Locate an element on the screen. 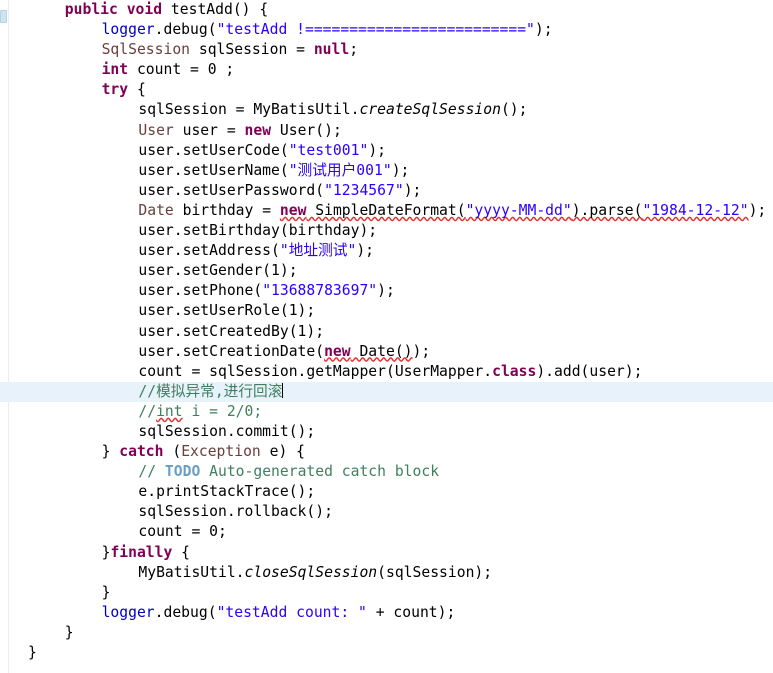 The image size is (773, 673). code-token: "testAdd count: " is located at coordinates (291, 612).